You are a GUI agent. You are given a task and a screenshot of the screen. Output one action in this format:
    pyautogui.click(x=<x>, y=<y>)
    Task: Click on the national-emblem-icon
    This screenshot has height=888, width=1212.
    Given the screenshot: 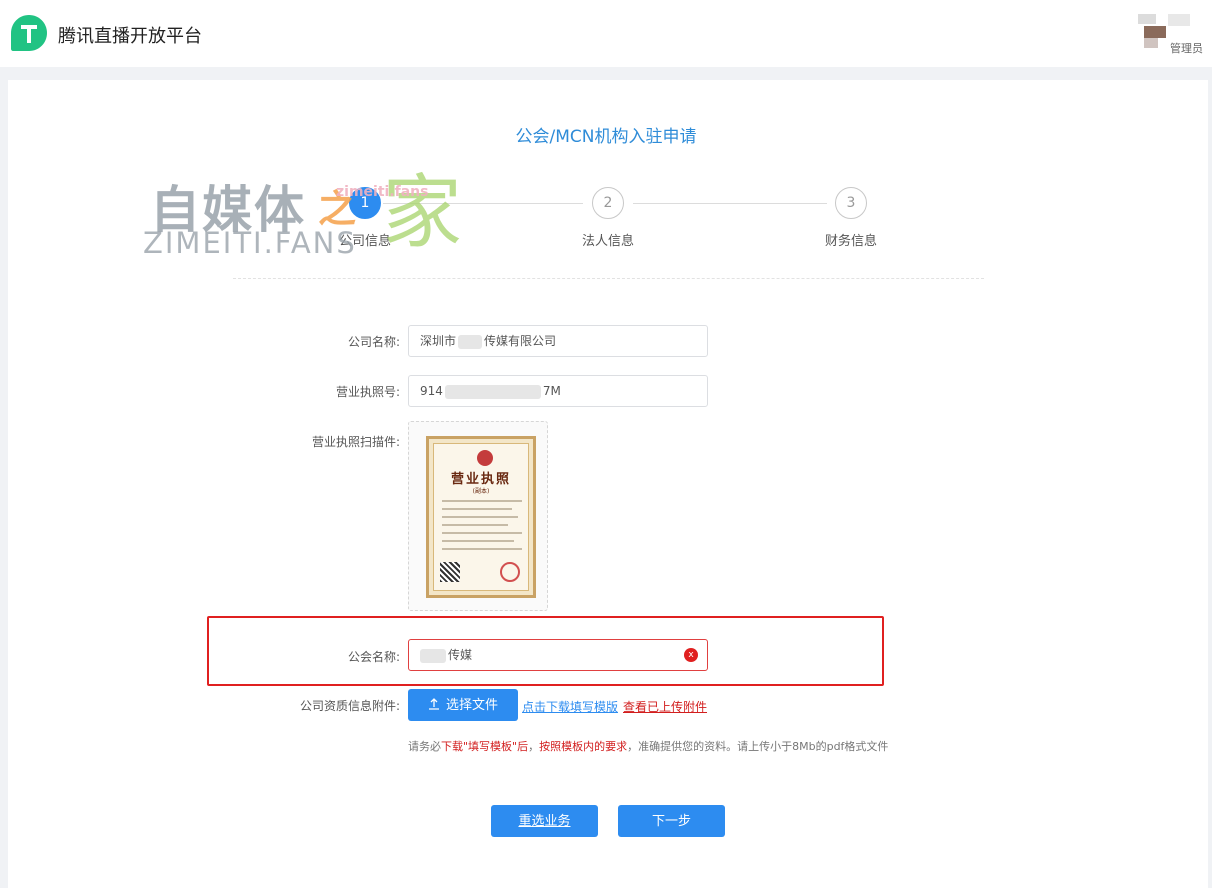 What is the action you would take?
    pyautogui.click(x=485, y=458)
    